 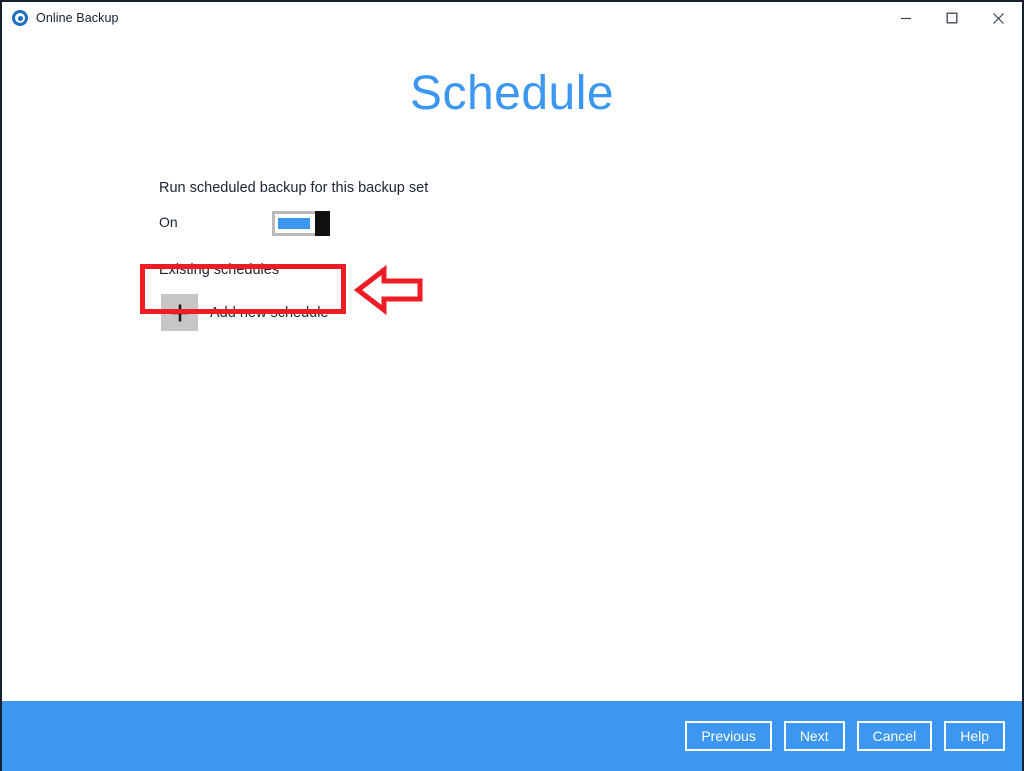 I want to click on page-title: Schedule, so click(x=512, y=93).